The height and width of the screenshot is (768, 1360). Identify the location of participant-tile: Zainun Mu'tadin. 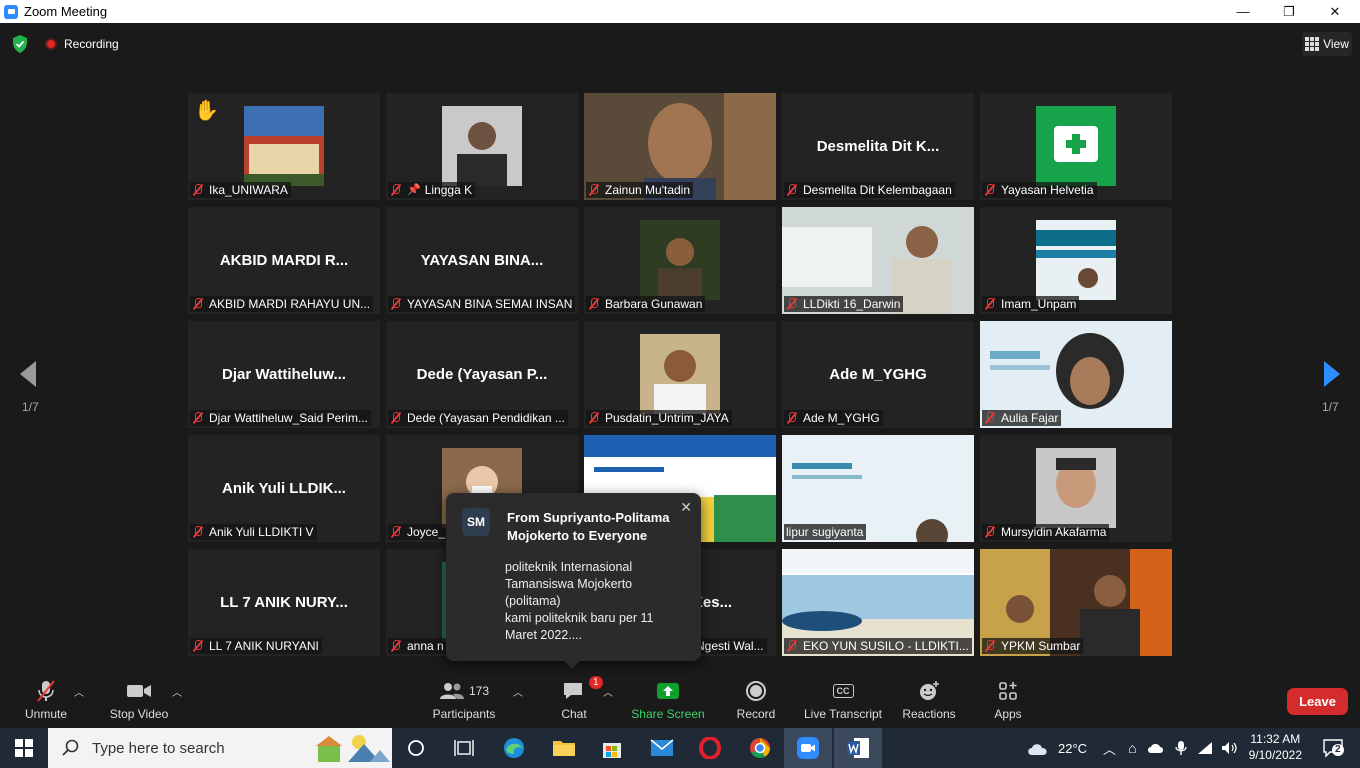
(680, 146).